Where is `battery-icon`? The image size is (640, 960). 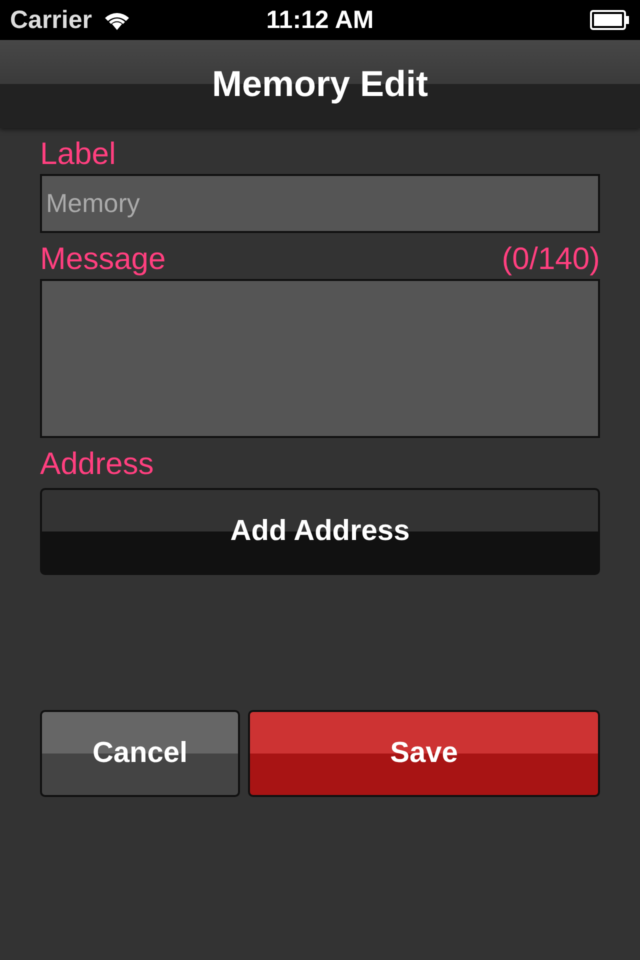
battery-icon is located at coordinates (610, 20).